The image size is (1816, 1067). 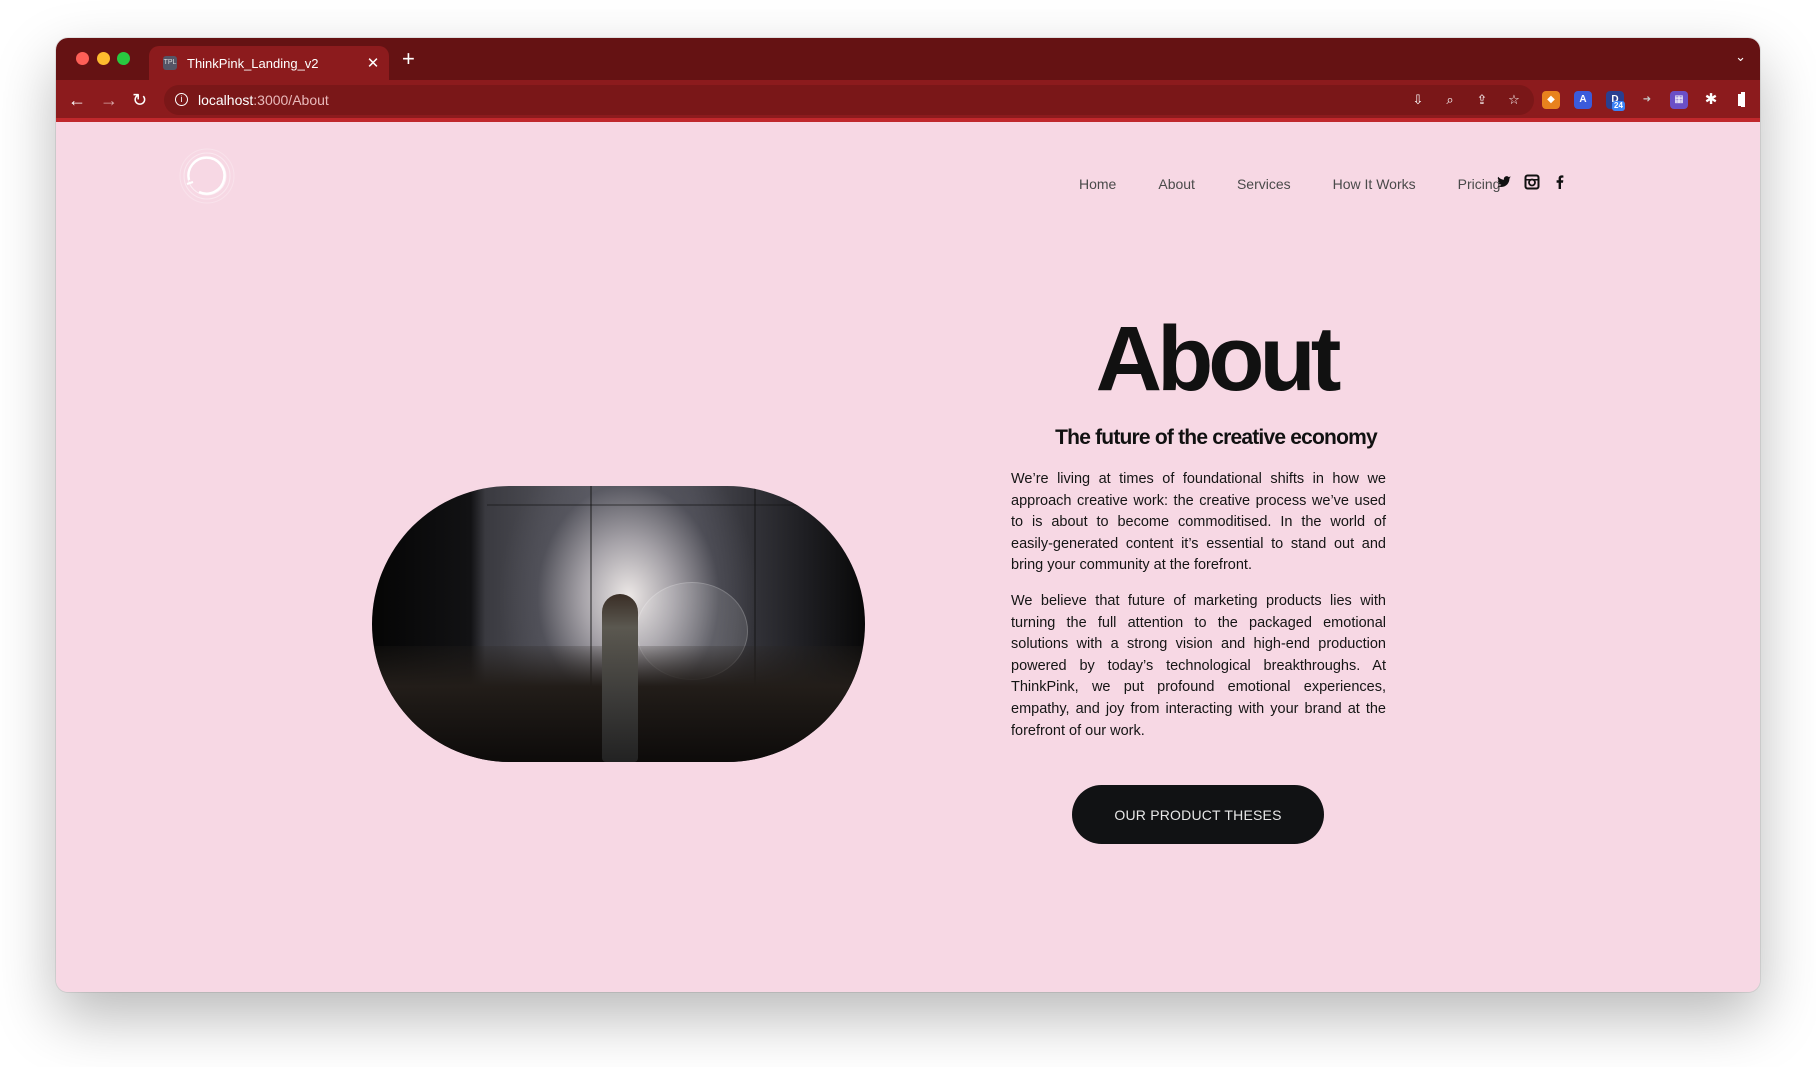 What do you see at coordinates (408, 59) in the screenshot?
I see `new-tab-button: +` at bounding box center [408, 59].